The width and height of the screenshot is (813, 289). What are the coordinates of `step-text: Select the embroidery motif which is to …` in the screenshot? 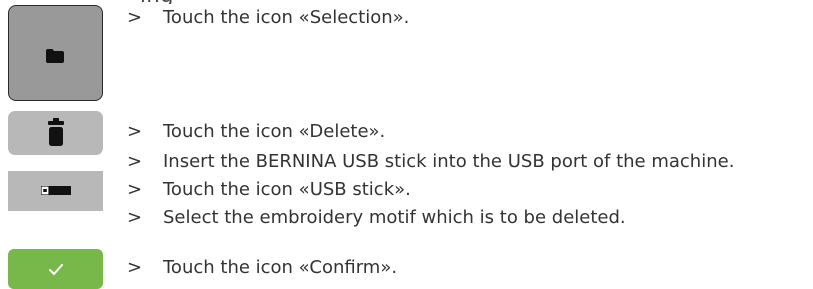 It's located at (394, 217).